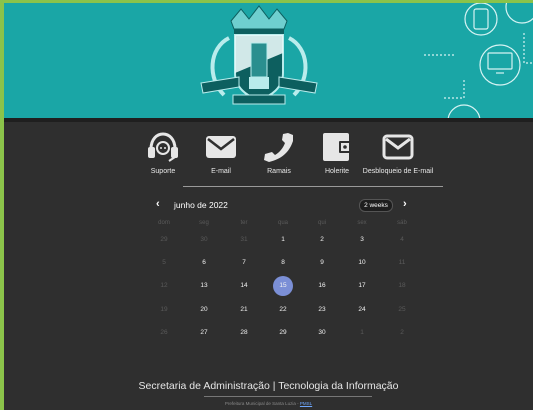  Describe the element at coordinates (288, 396) in the screenshot. I see `footer-divider` at that location.